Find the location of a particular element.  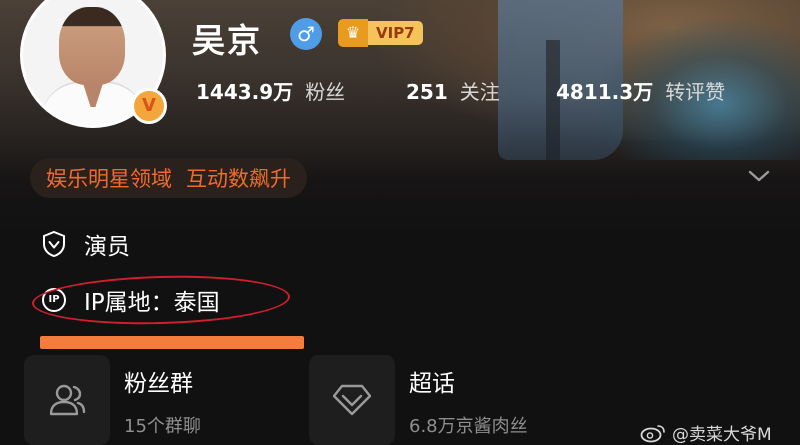

tag-interaction-surge: 互动数飙升 is located at coordinates (238, 179).